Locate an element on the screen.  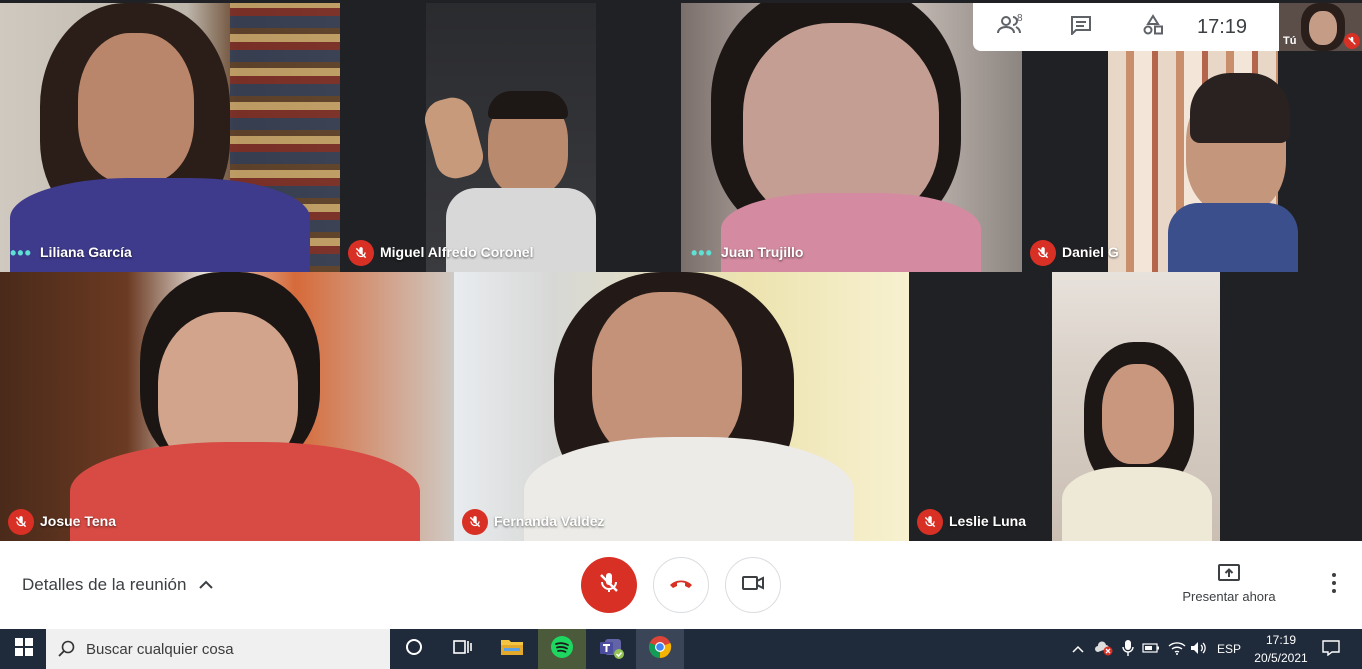
tray-app-button is located at coordinates (1104, 649).